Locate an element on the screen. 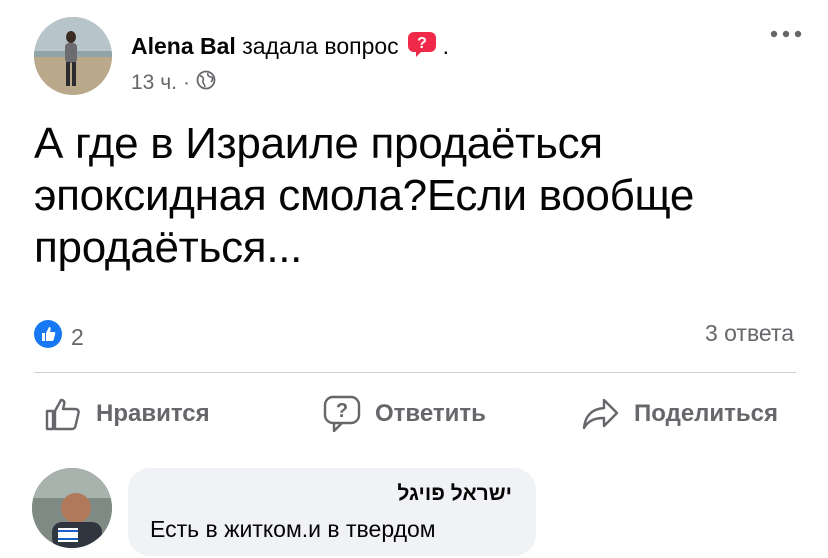 This screenshot has height=558, width=828. answer-button: ? Ответить is located at coordinates (404, 414).